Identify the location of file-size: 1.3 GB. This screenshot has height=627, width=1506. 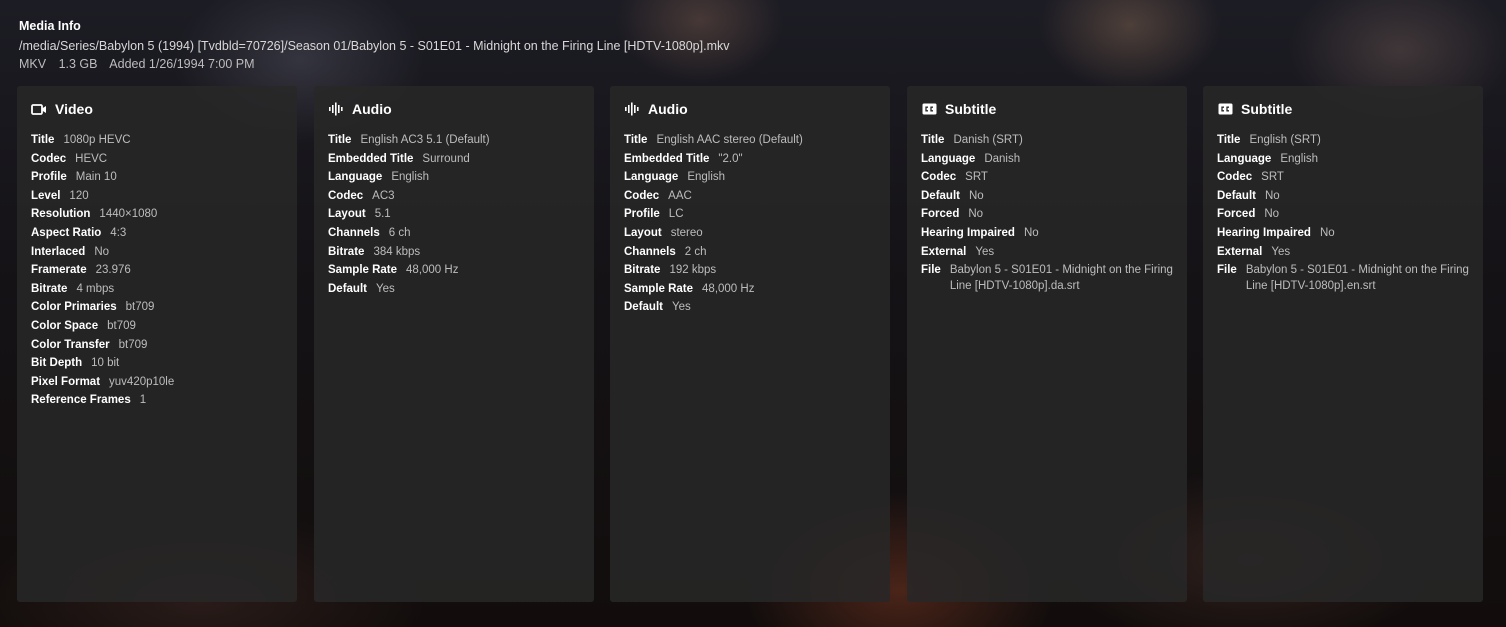
(78, 64).